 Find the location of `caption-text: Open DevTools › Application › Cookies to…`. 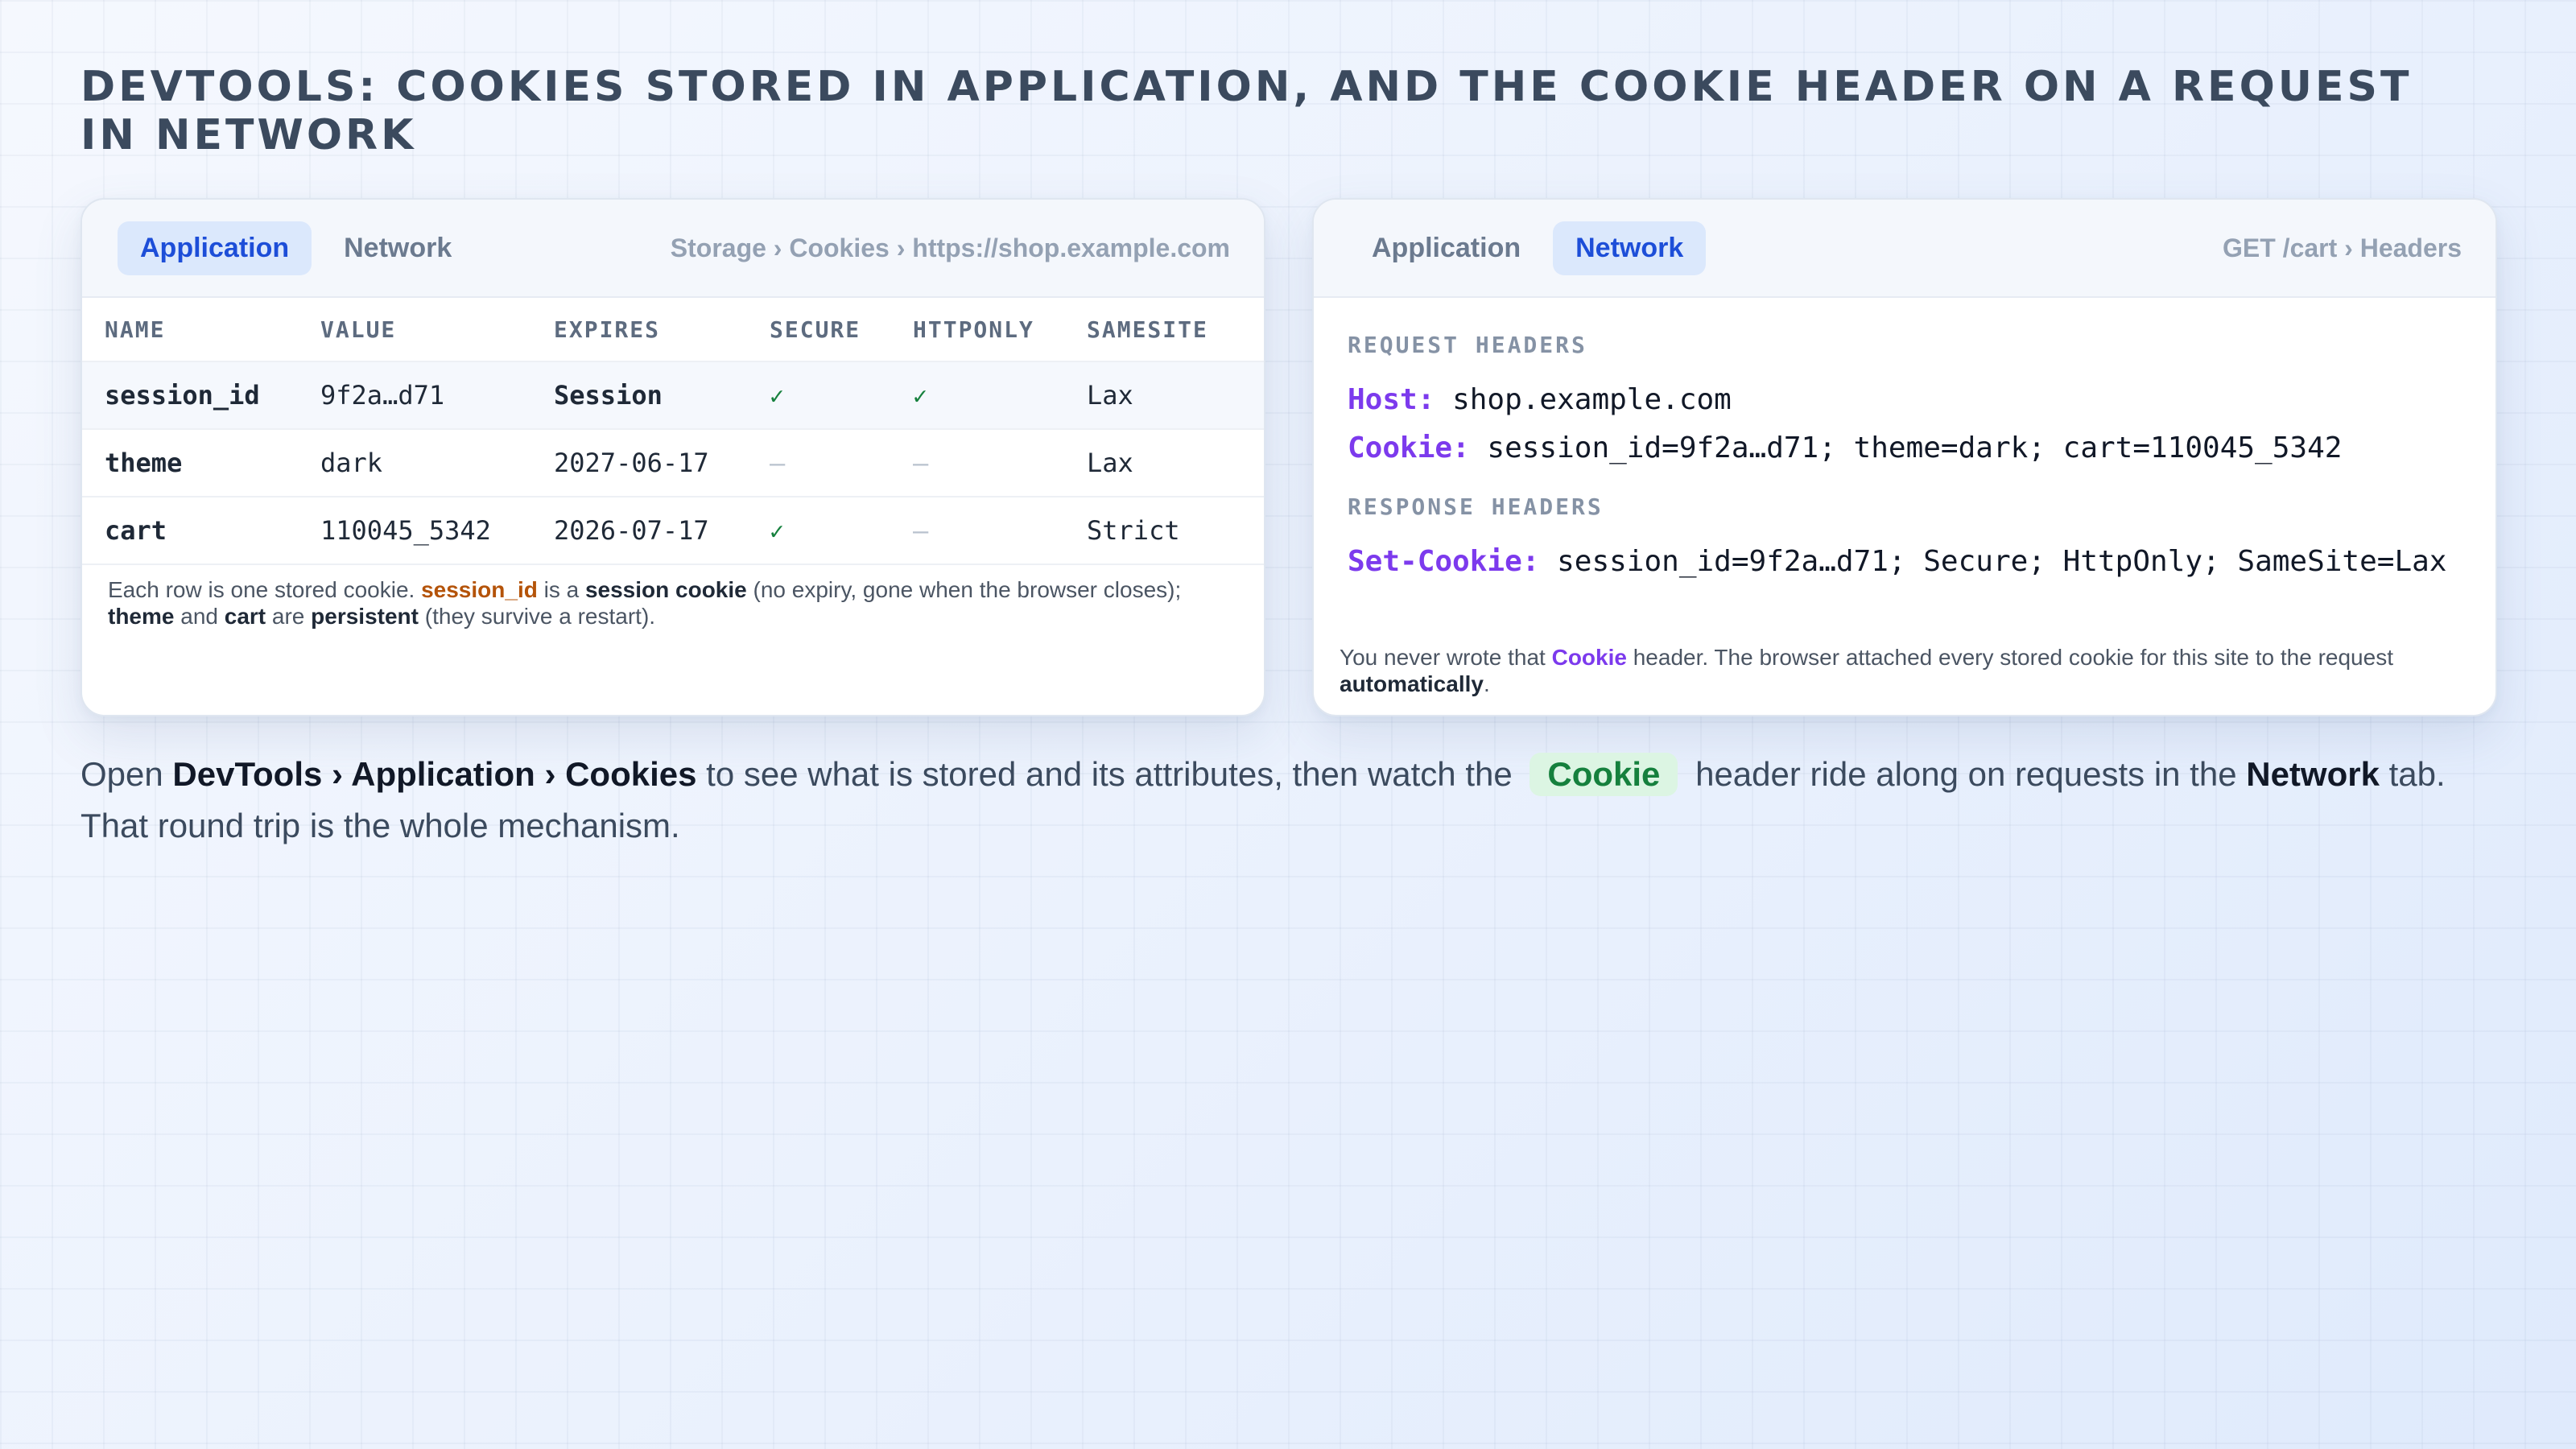

caption-text: Open DevTools › Application › Cookies to… is located at coordinates (1288, 800).